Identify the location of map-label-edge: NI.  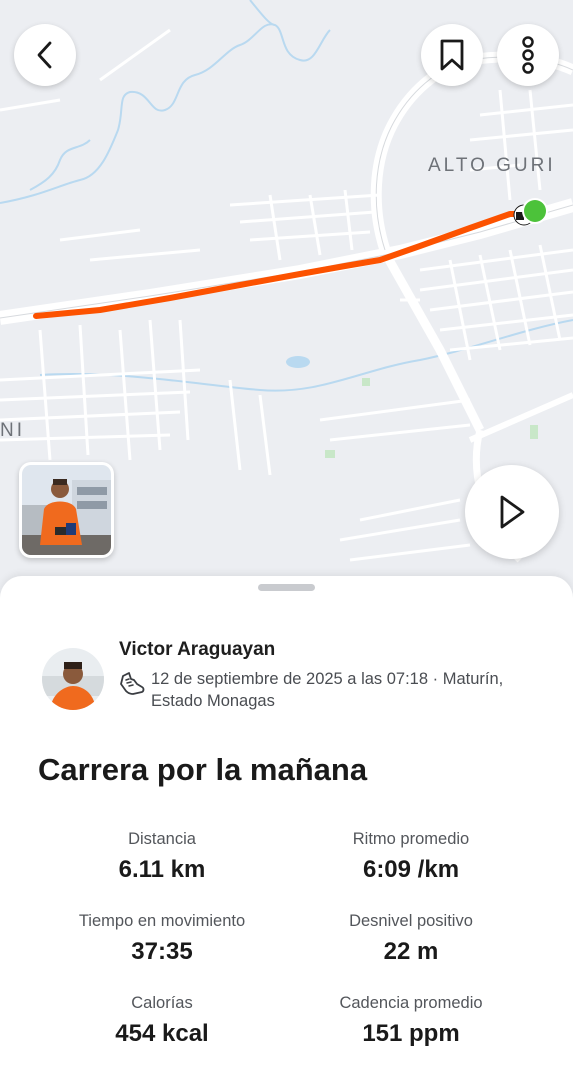
(12, 430).